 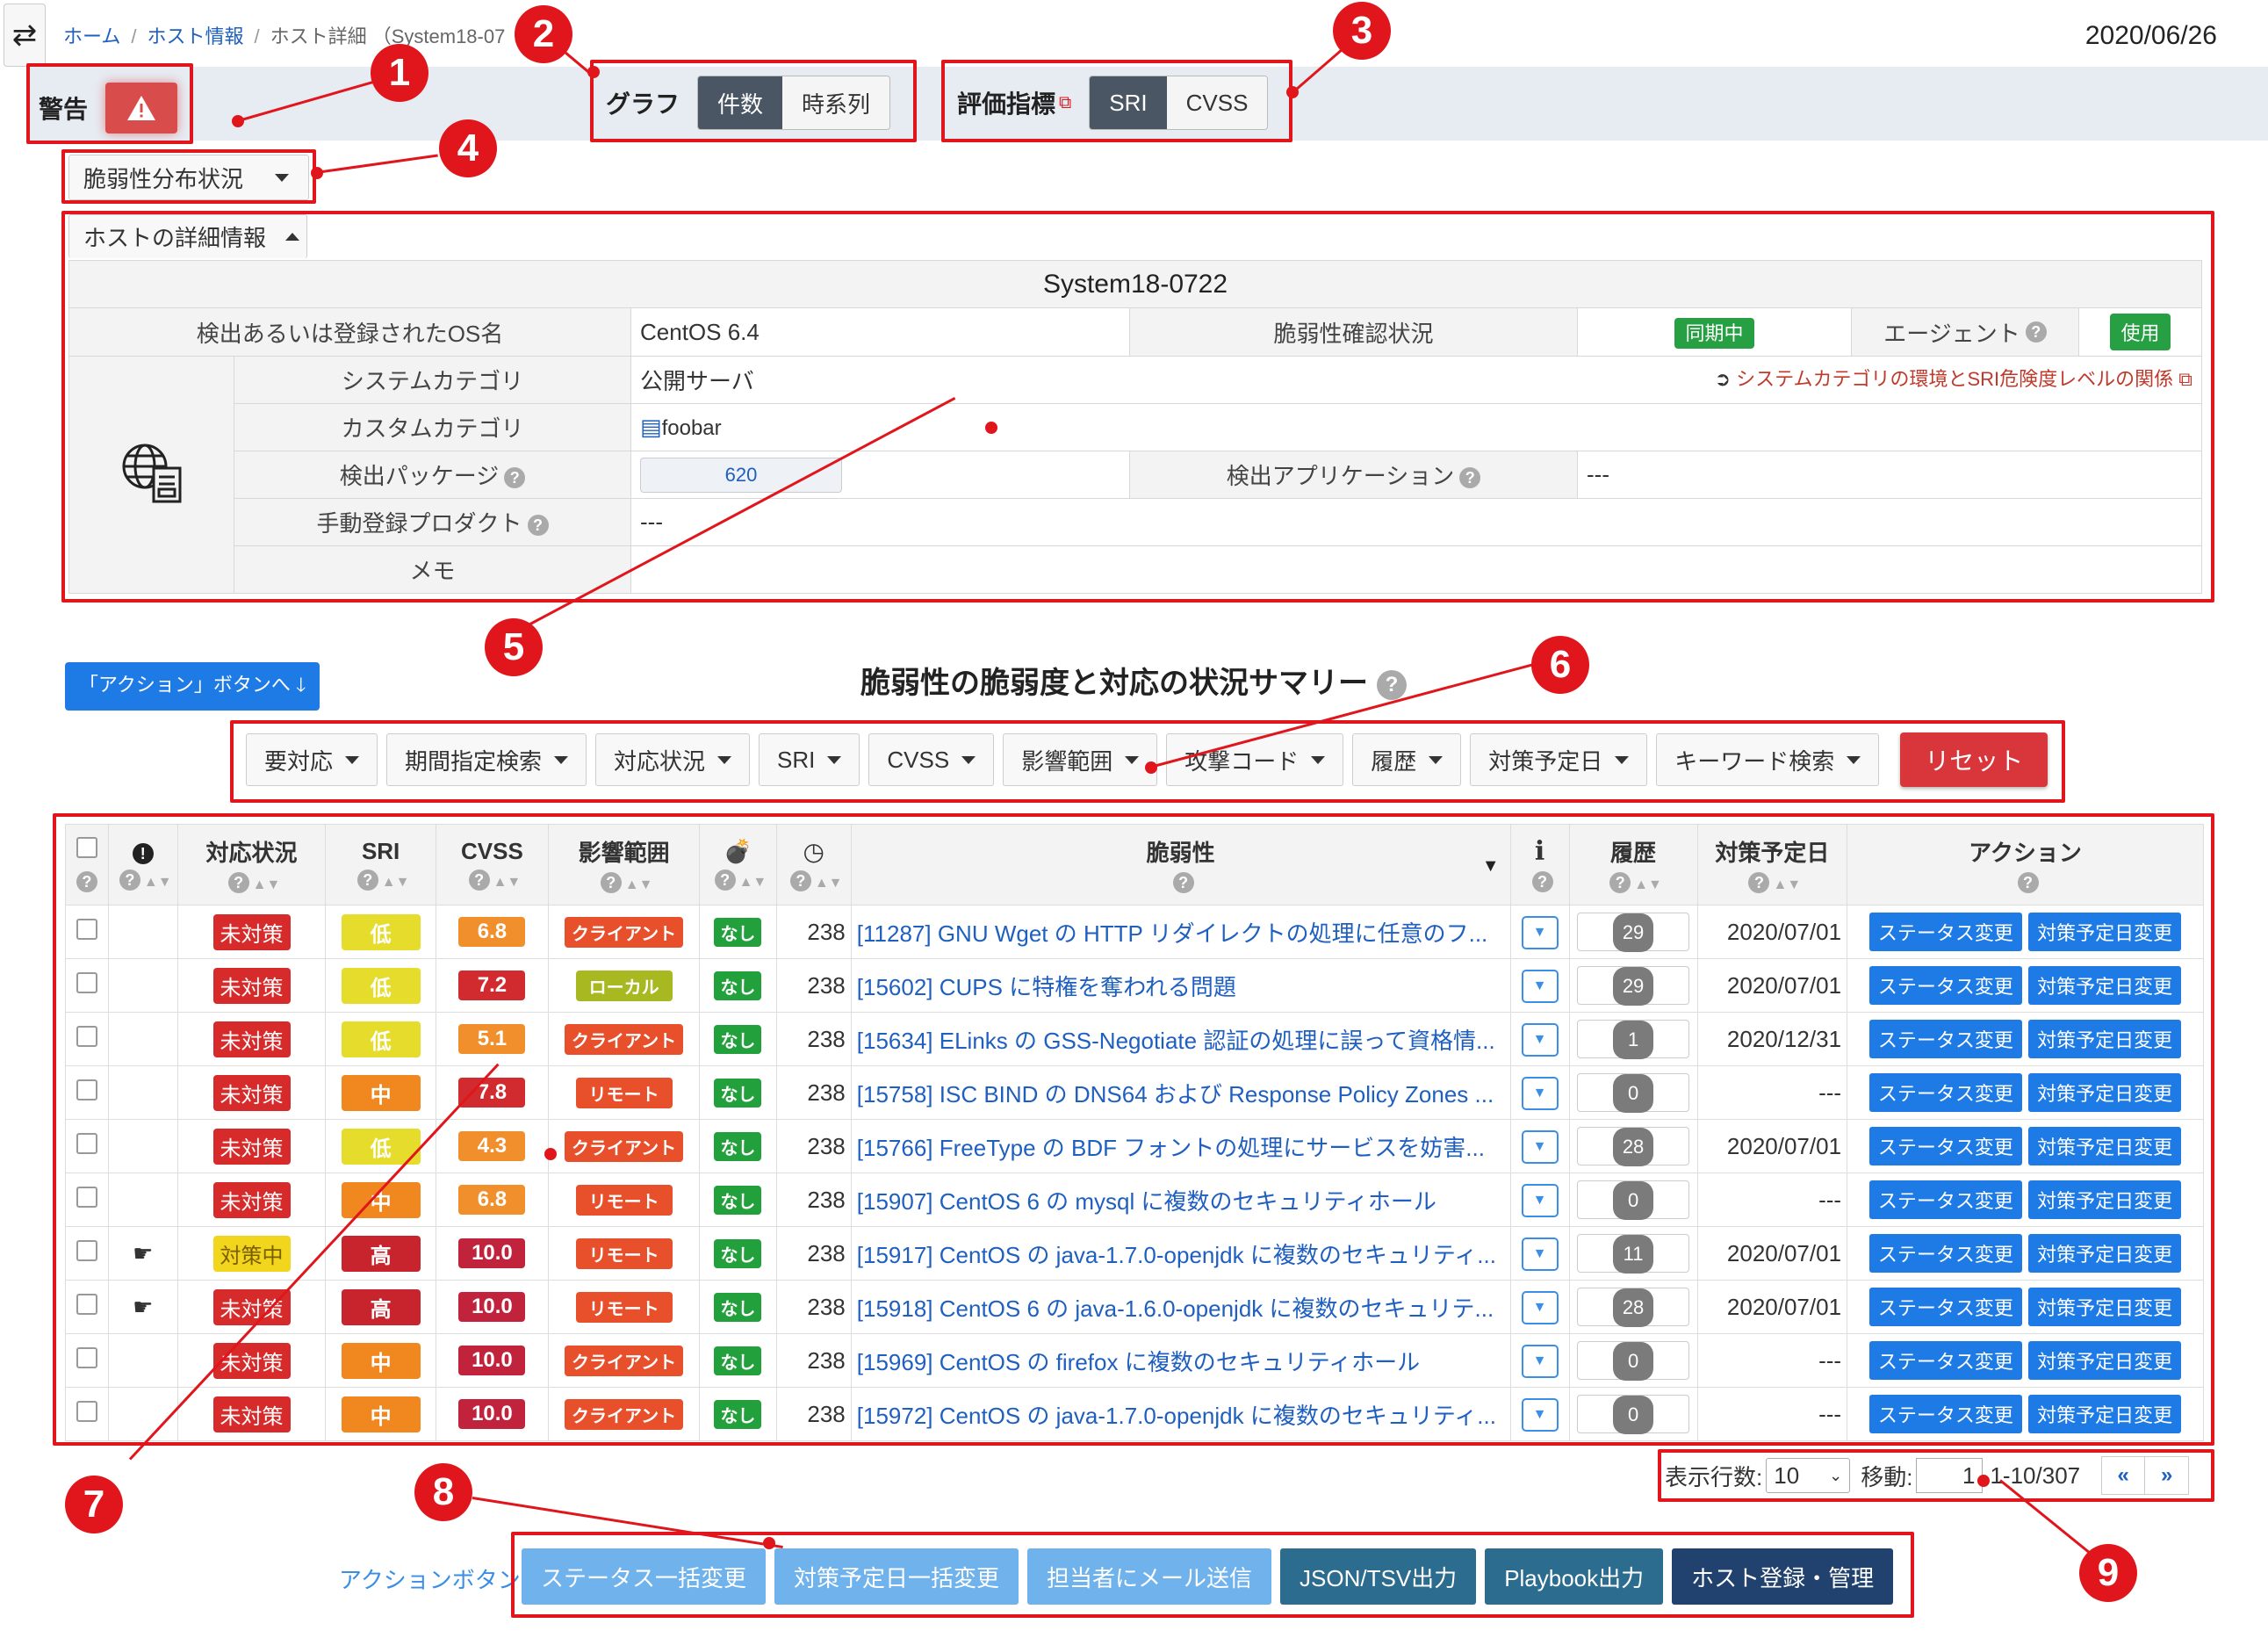 I want to click on swap-icon: ⇄, so click(x=25, y=35).